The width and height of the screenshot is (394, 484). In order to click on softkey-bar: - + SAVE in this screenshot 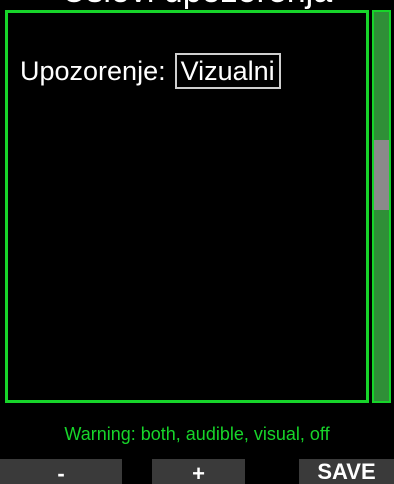, I will do `click(197, 471)`.